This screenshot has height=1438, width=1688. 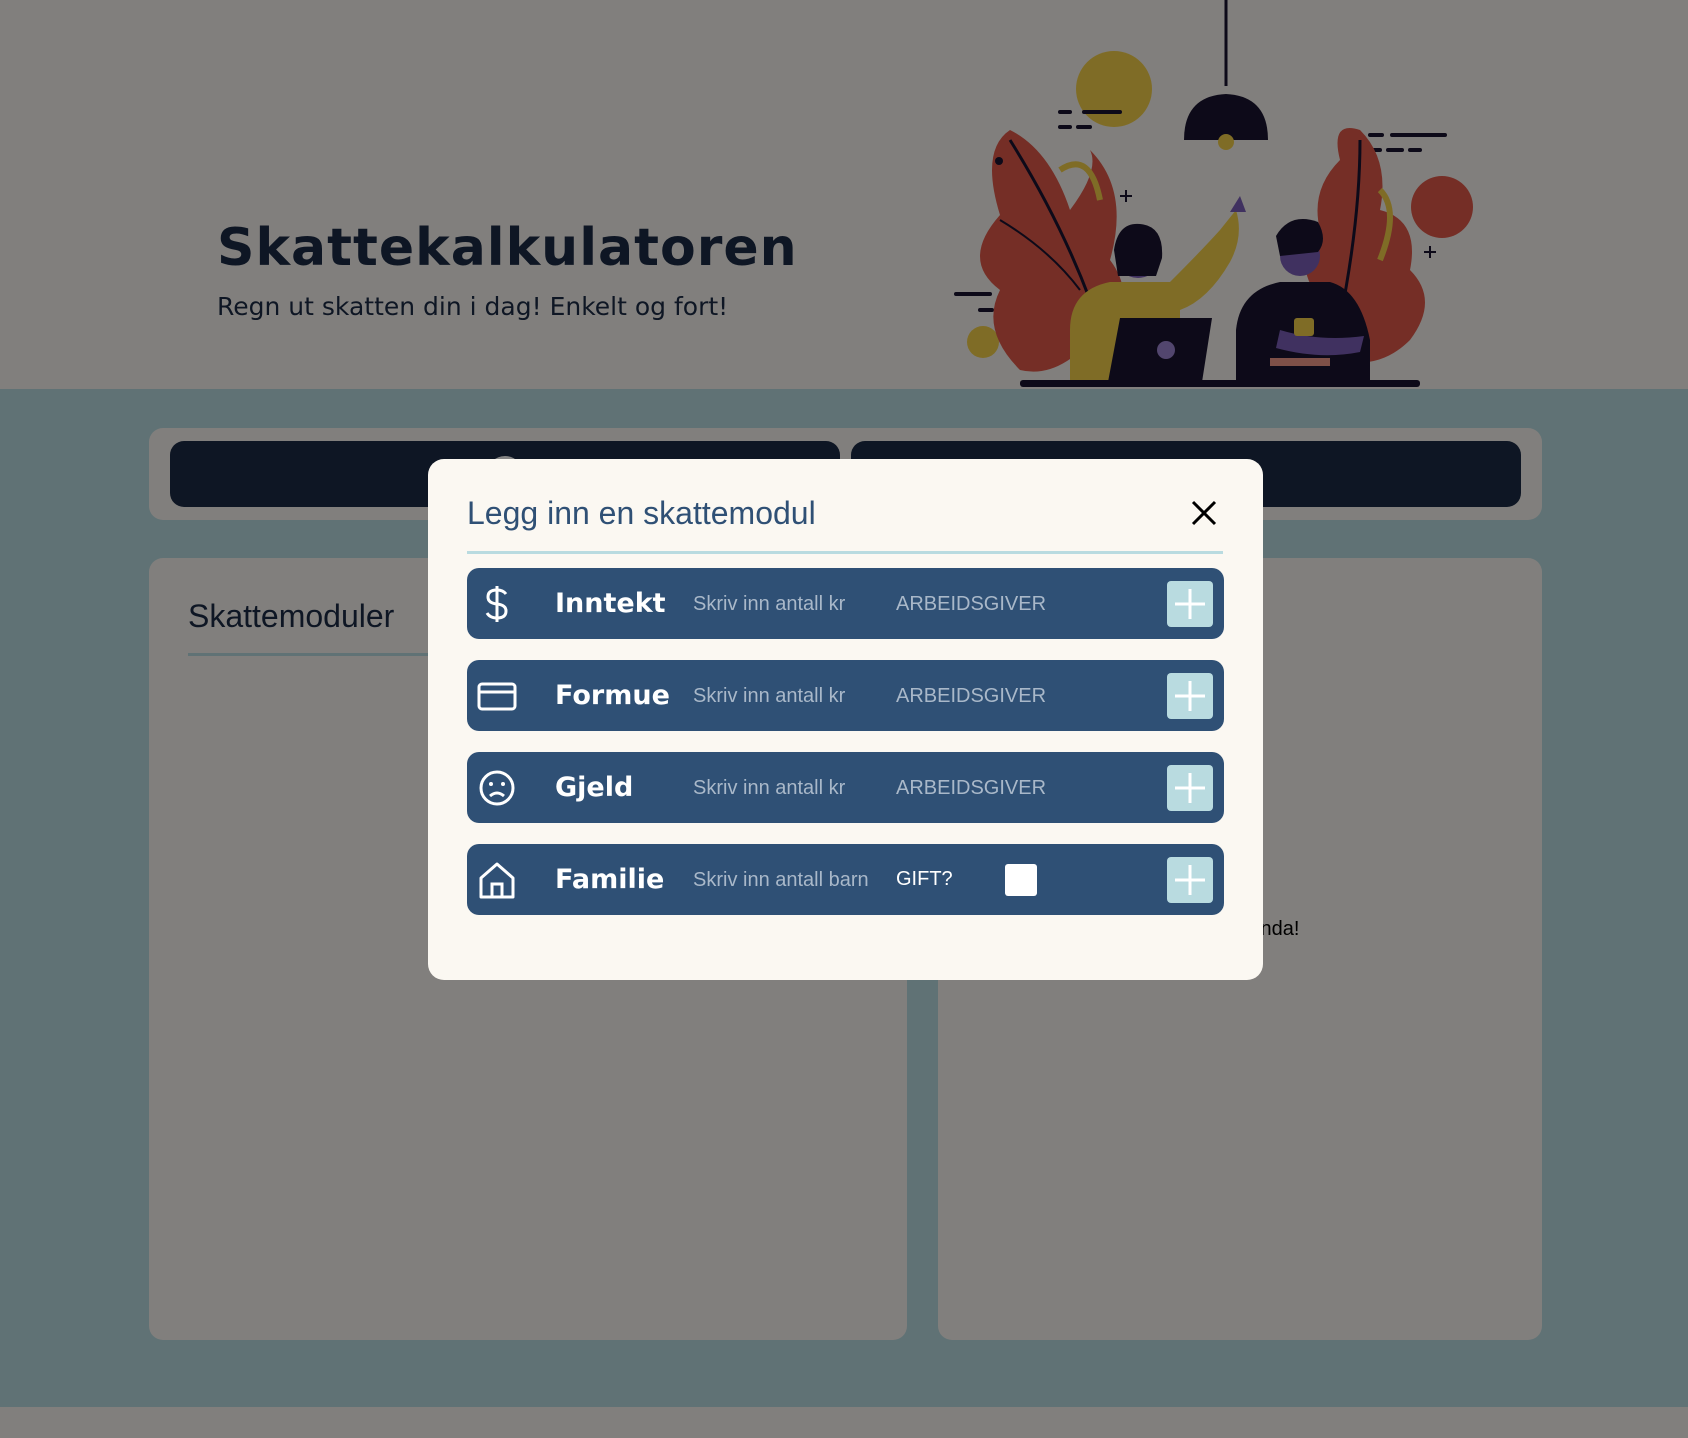 What do you see at coordinates (1021, 880) in the screenshot?
I see `married-checkbox` at bounding box center [1021, 880].